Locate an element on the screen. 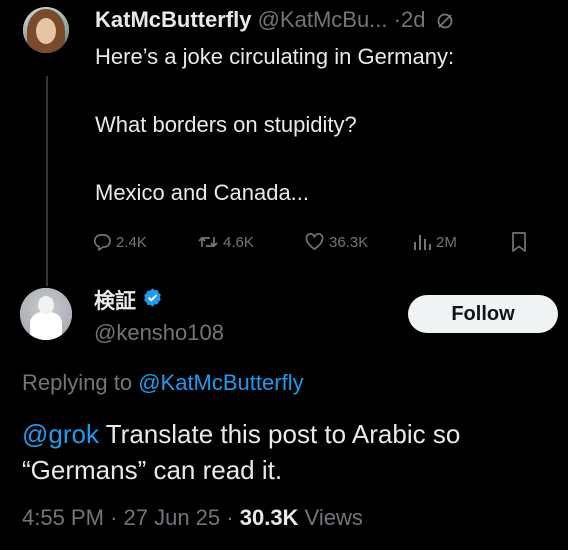 The width and height of the screenshot is (568, 550). views-icon is located at coordinates (422, 242).